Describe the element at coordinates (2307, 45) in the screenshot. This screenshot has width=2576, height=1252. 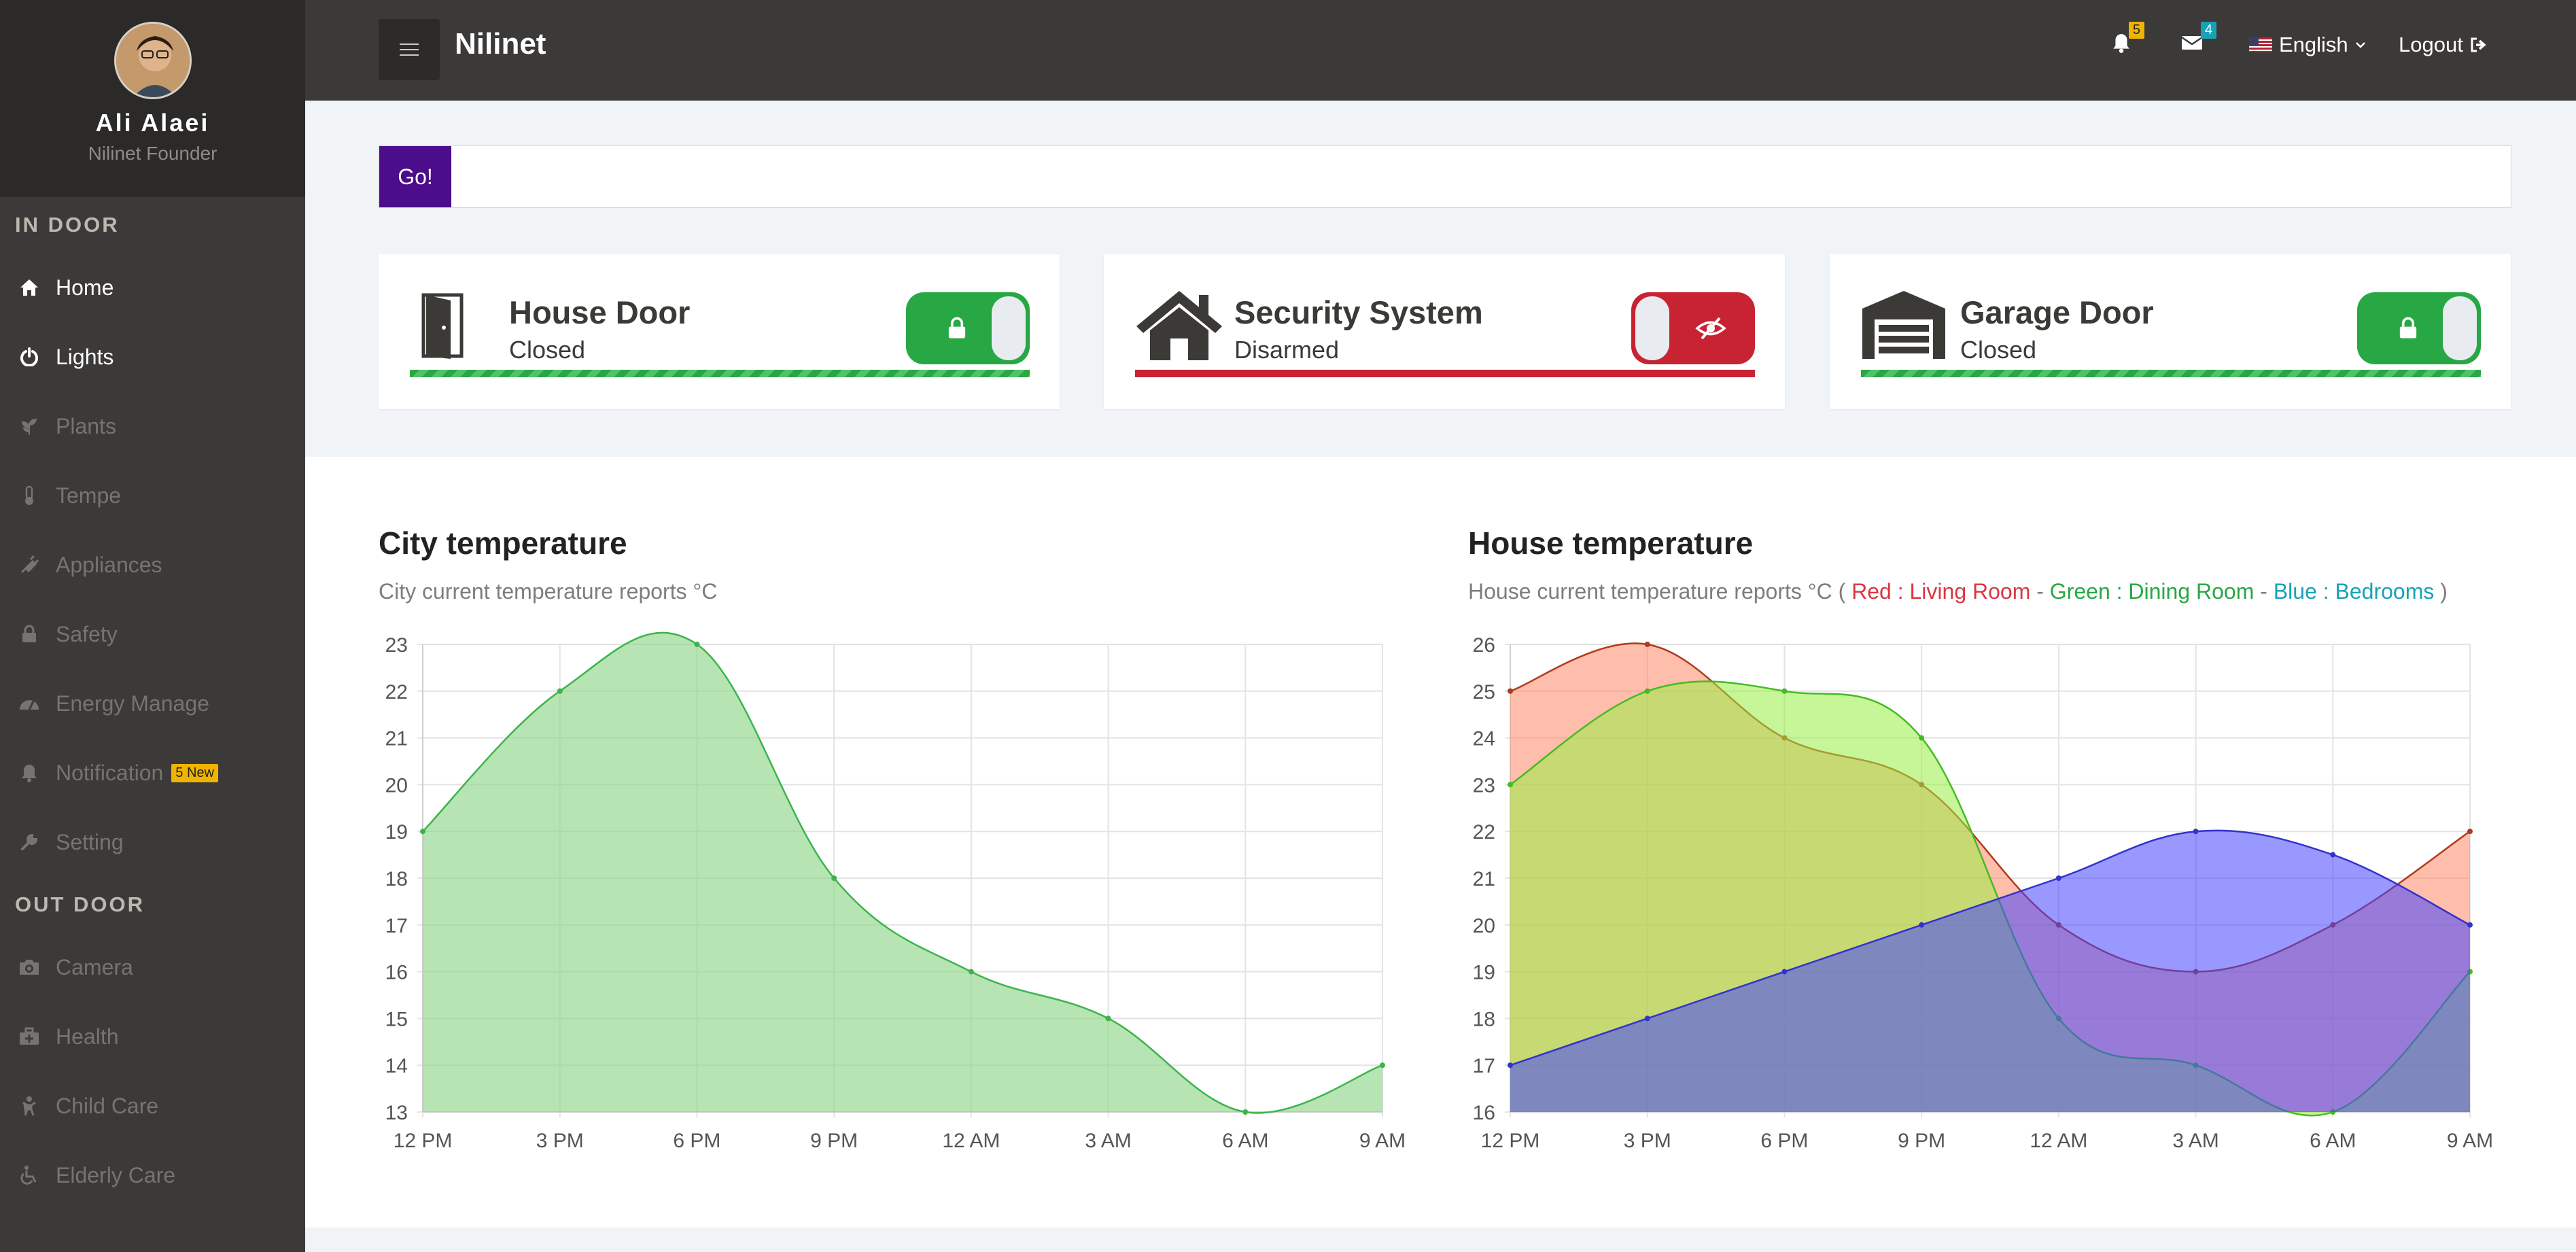
I see `language-selector: English` at that location.